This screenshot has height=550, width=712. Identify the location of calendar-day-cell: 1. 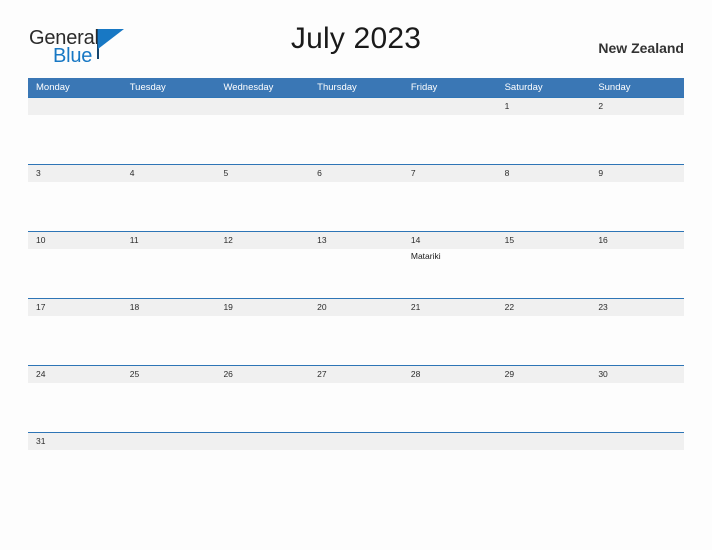
(543, 131).